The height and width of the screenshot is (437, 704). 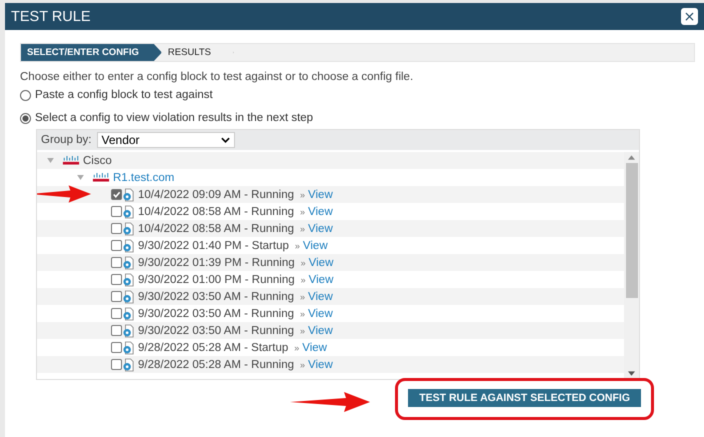 What do you see at coordinates (174, 118) in the screenshot?
I see `option-label: Select a config to view violation results in the next step` at bounding box center [174, 118].